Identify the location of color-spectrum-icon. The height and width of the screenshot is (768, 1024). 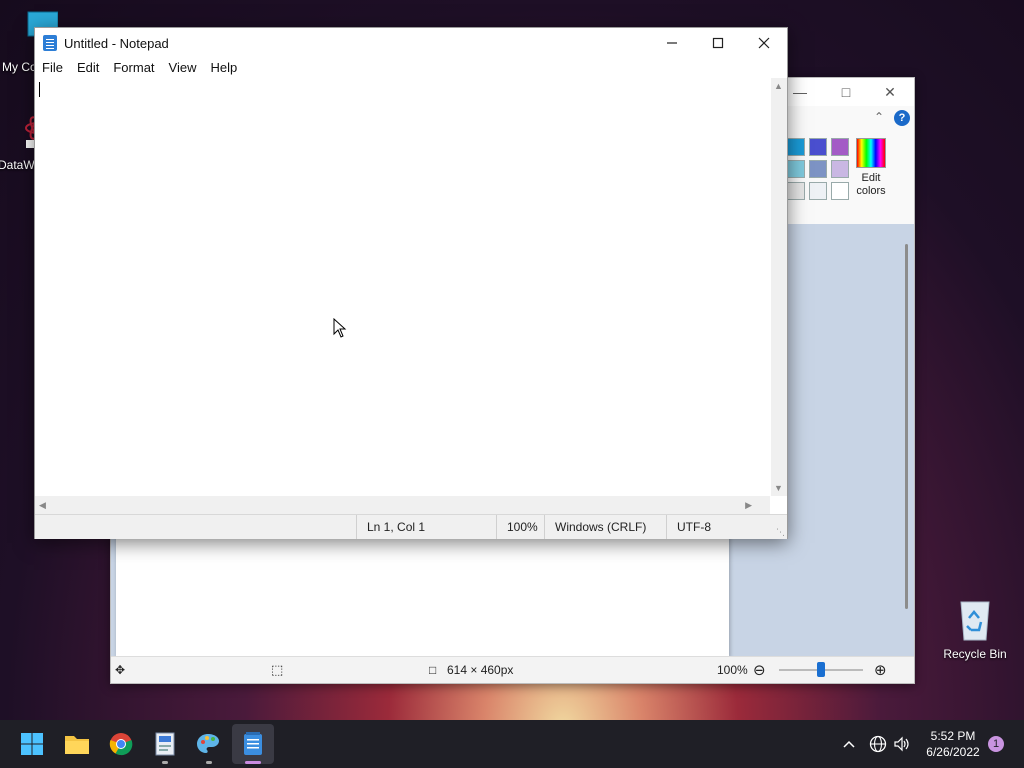
(871, 153).